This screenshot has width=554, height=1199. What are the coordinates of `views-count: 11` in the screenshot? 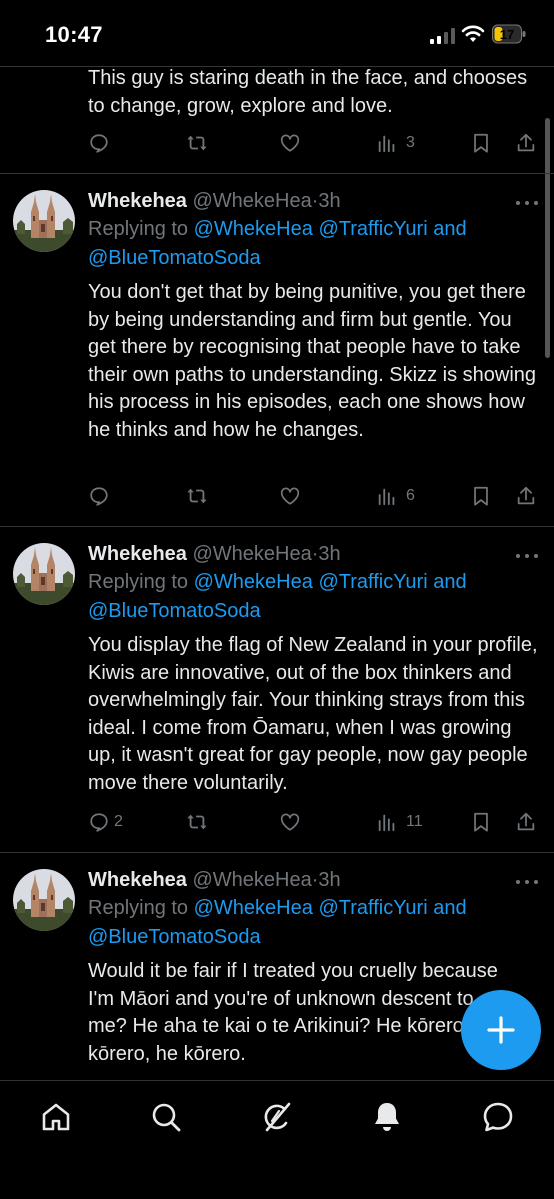 It's located at (414, 821).